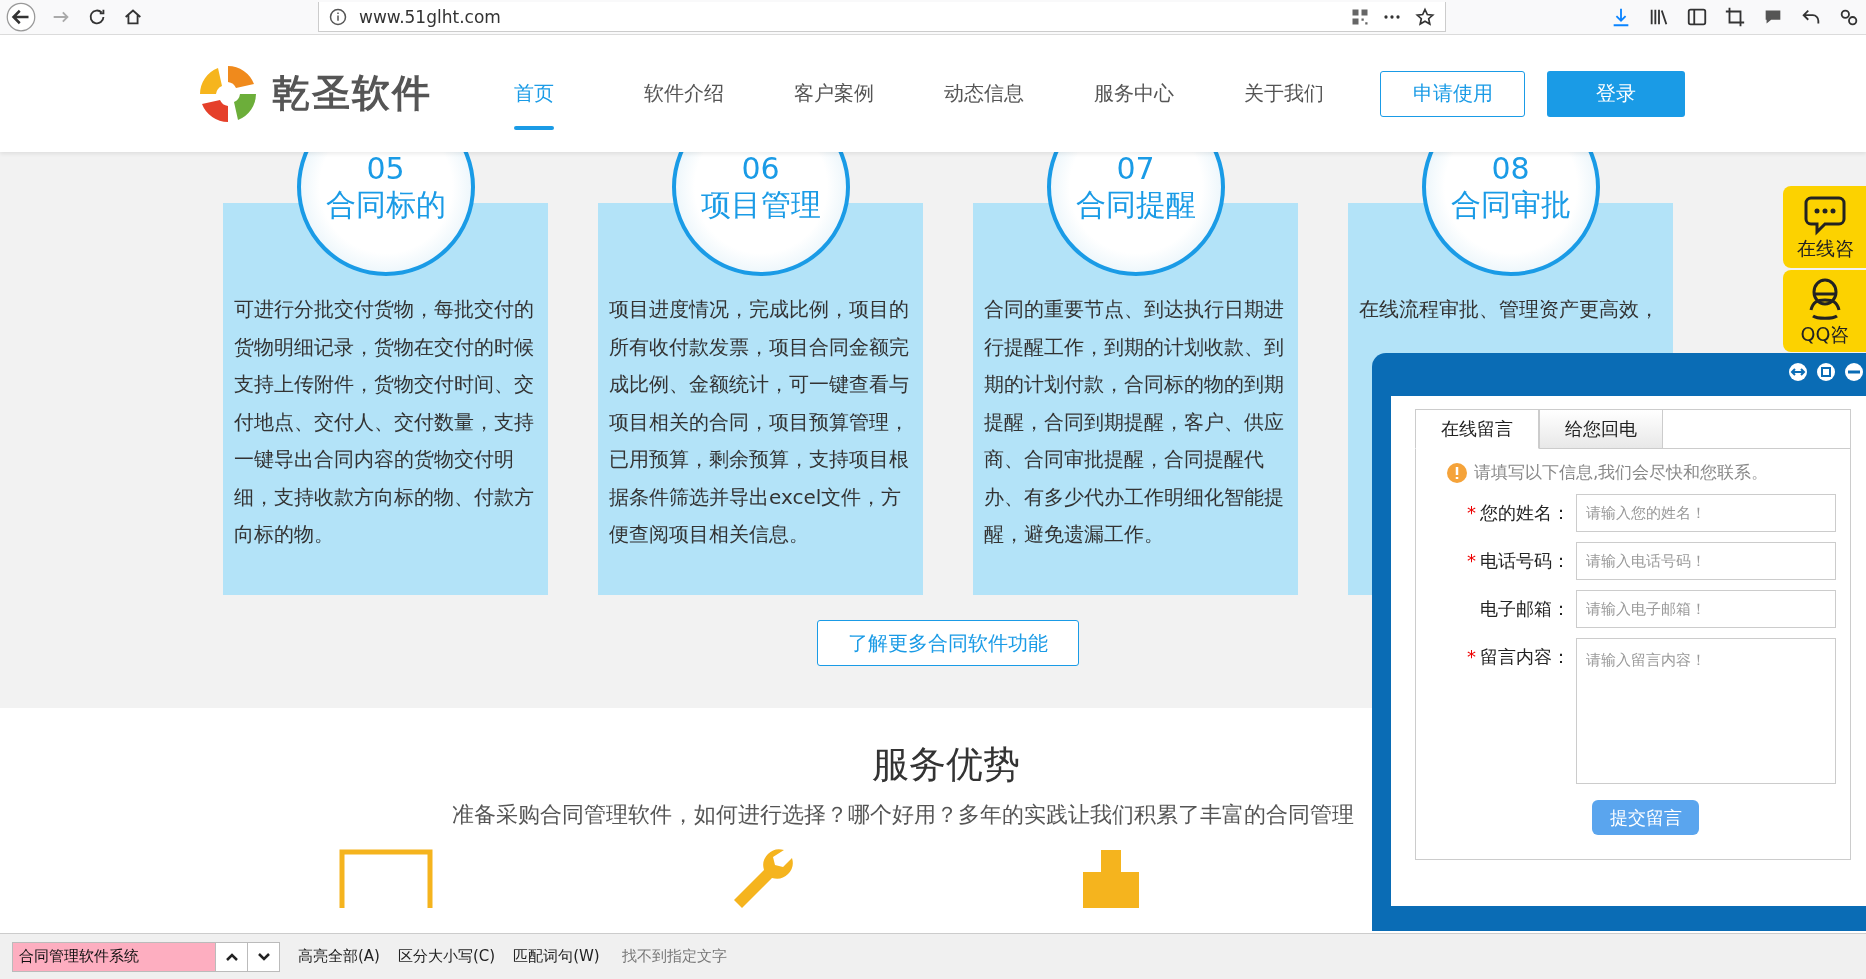 The height and width of the screenshot is (979, 1866). What do you see at coordinates (1706, 609) in the screenshot?
I see `input-field: 请输入电子邮箱！` at bounding box center [1706, 609].